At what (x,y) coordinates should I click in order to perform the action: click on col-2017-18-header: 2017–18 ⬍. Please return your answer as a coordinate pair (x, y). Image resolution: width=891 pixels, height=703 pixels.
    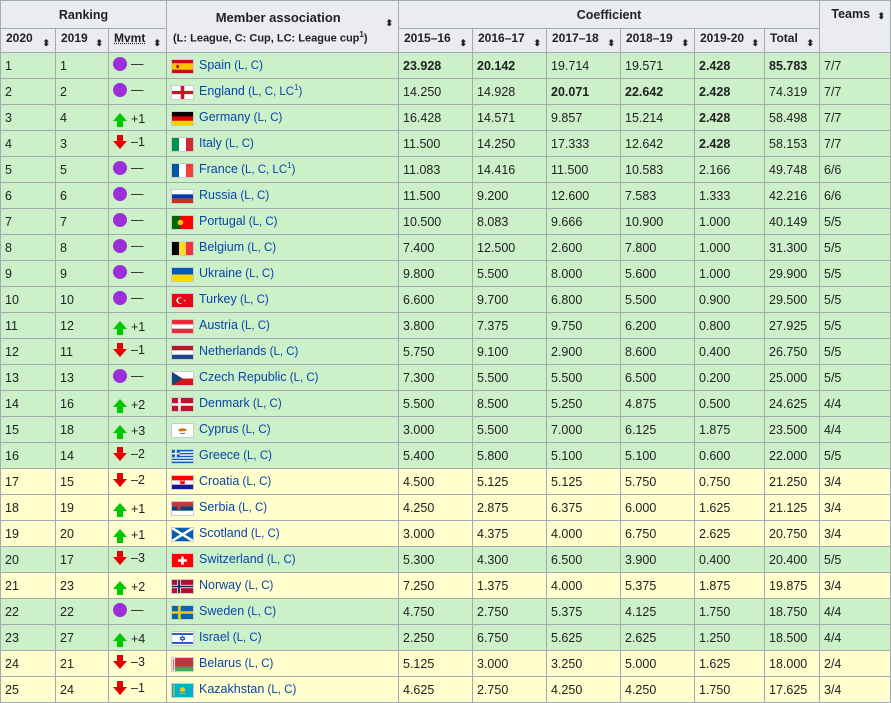
    Looking at the image, I should click on (583, 40).